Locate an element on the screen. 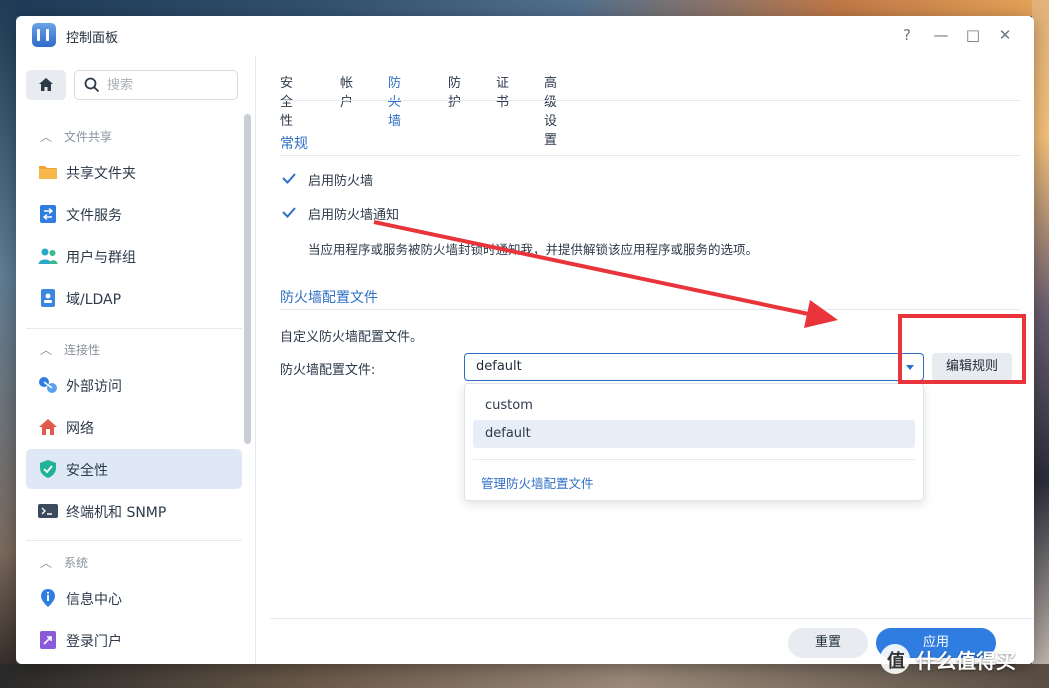 This screenshot has width=1049, height=688. annotation-arrow is located at coordinates (605, 274).